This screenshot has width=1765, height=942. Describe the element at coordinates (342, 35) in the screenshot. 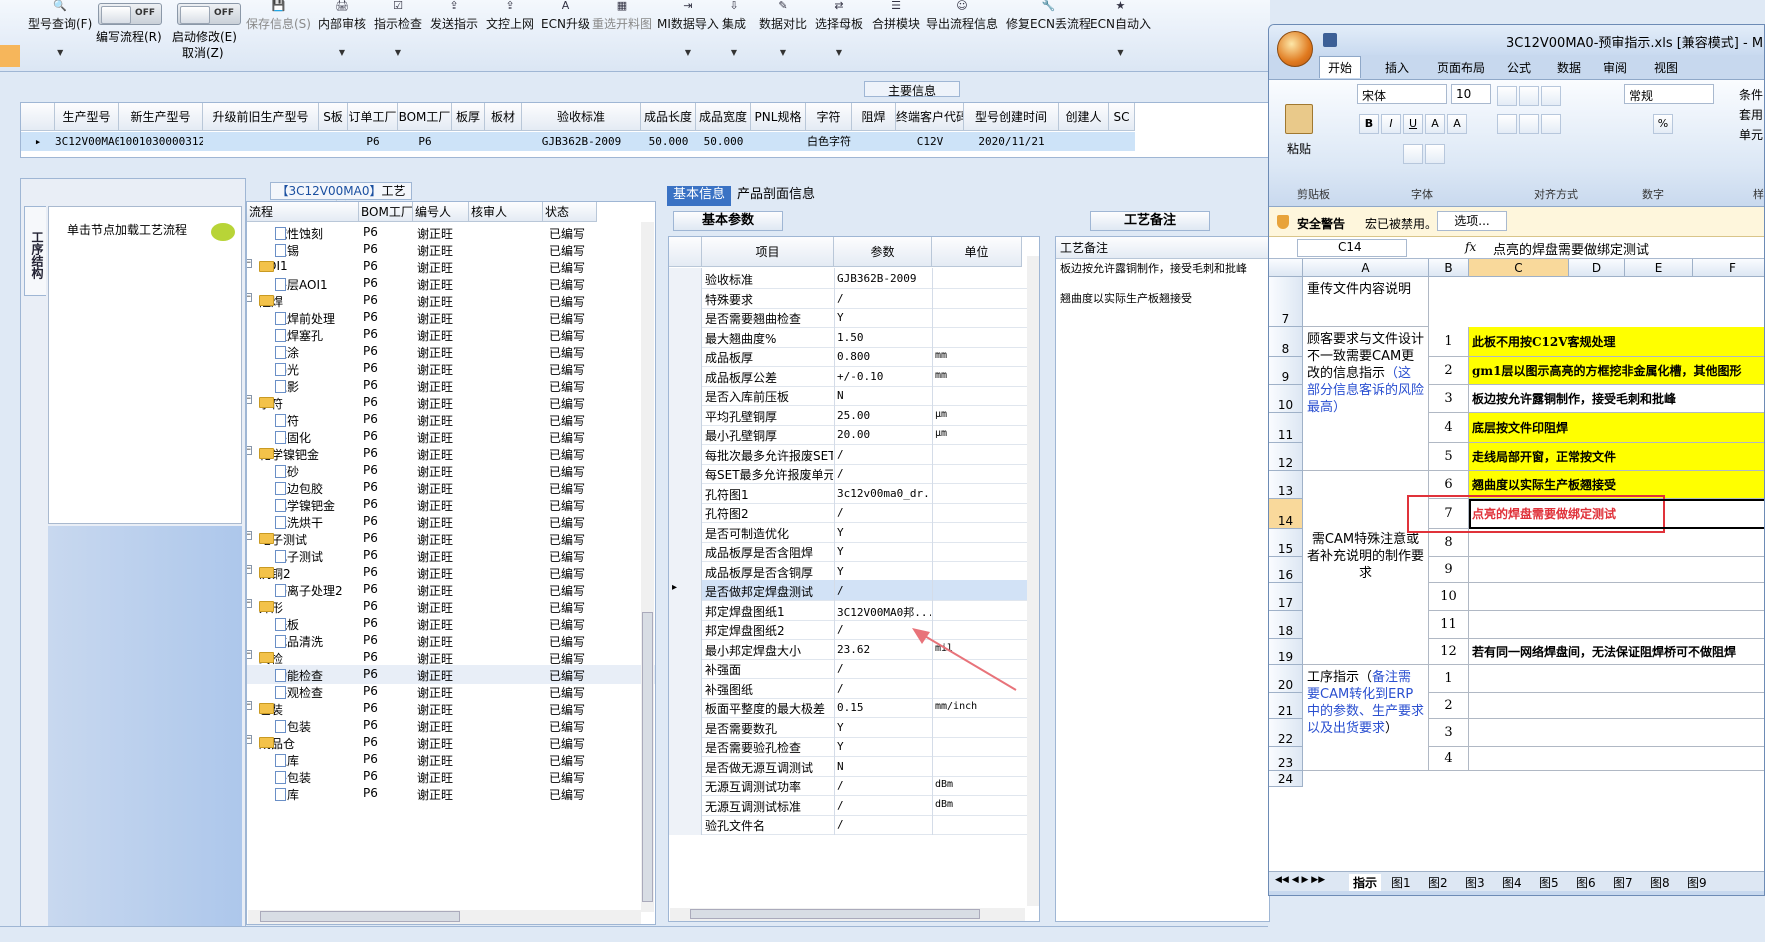

I see `toolbar-button-2: 🖨 内部审核 ▼` at that location.